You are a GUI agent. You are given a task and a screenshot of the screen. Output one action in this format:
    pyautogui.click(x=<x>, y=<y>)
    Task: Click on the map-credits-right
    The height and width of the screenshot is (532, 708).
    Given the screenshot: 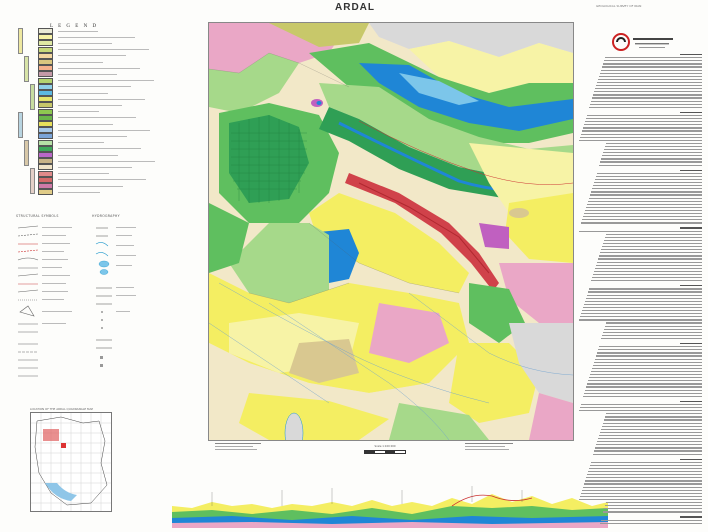 What is the action you would take?
    pyautogui.click(x=489, y=445)
    